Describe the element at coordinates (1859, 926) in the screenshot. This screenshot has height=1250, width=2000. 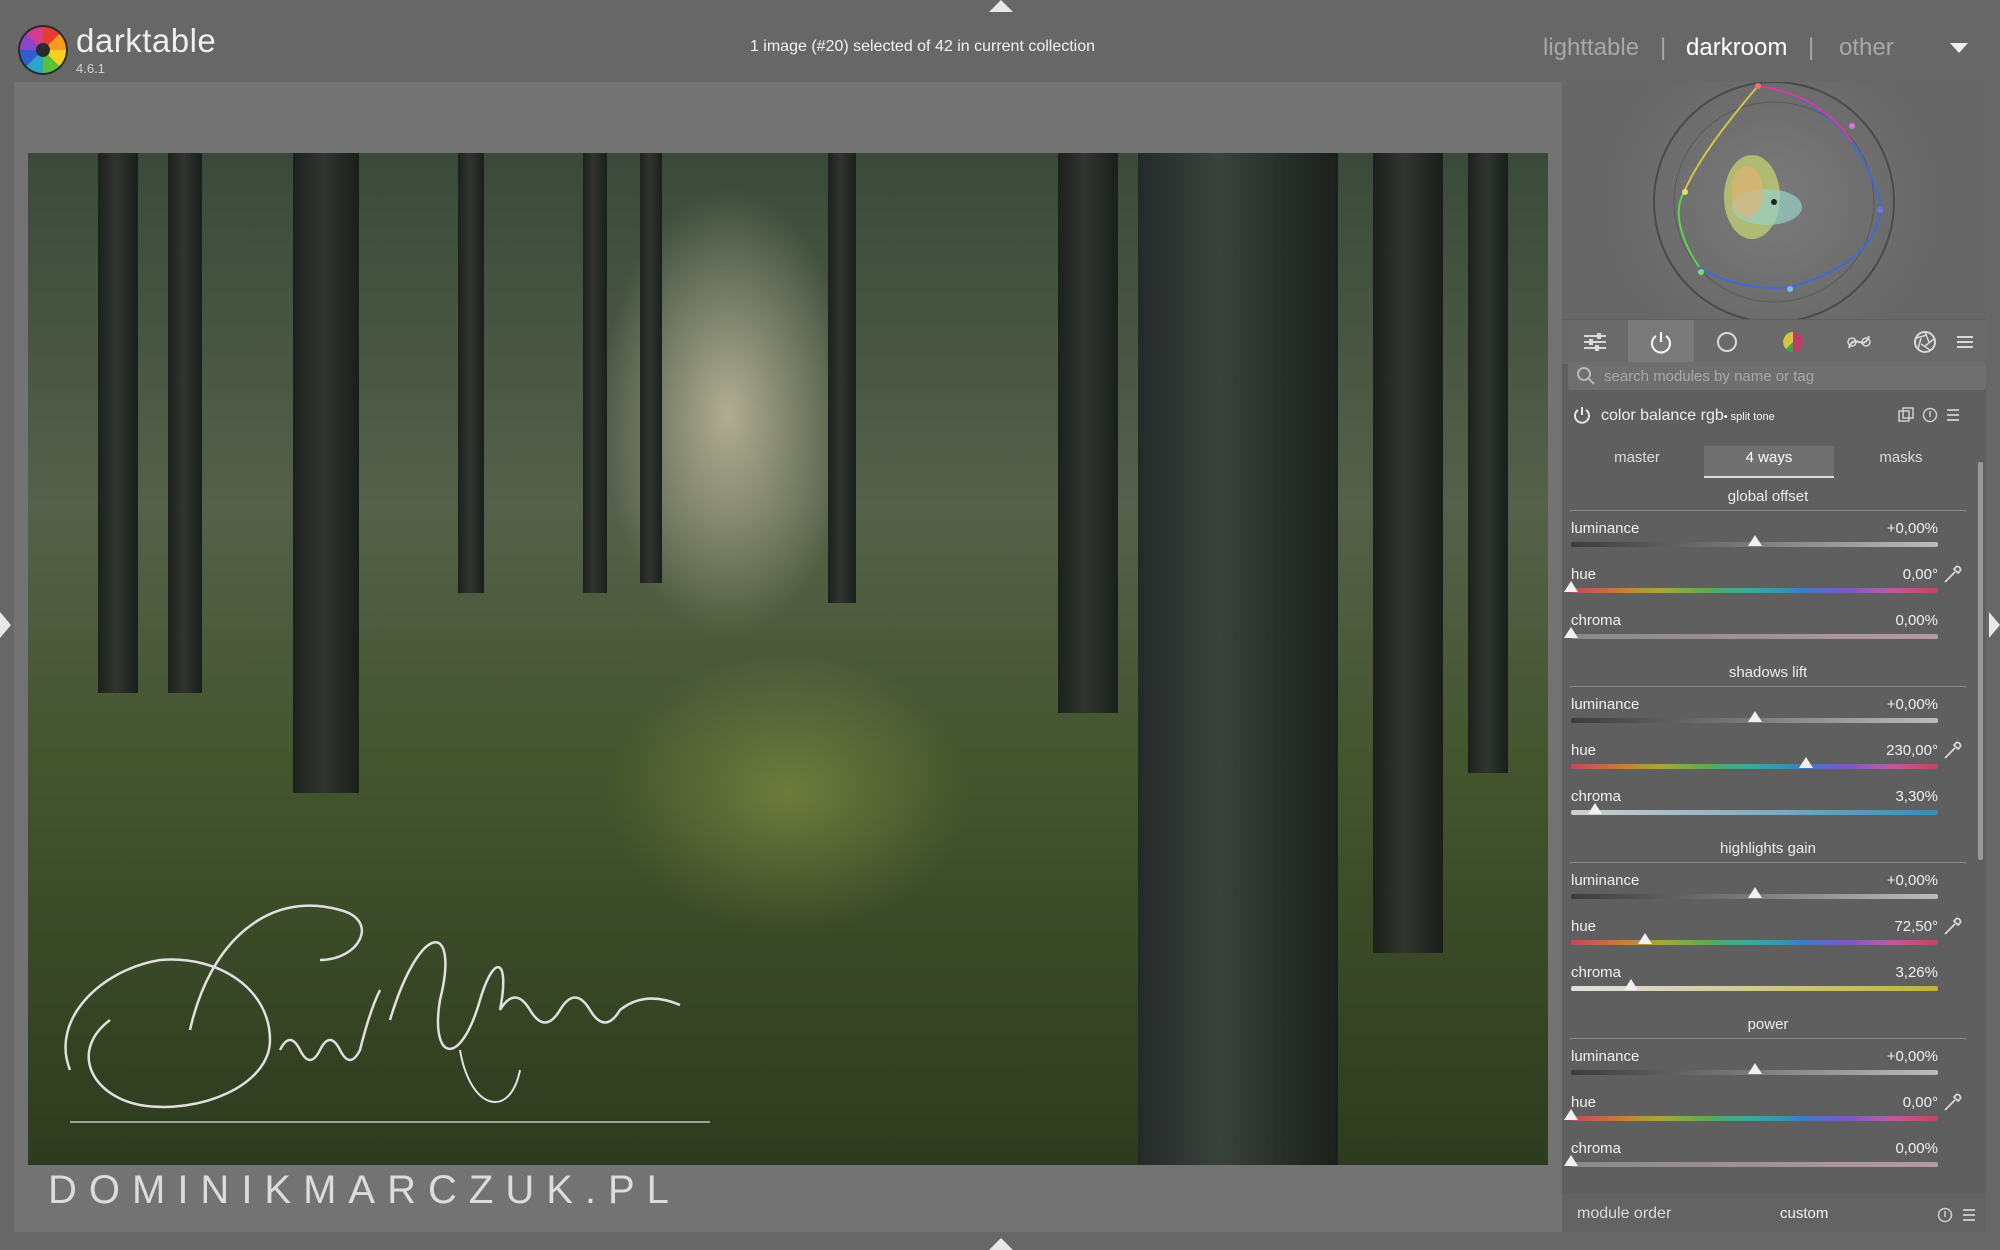
I see `slider-value: 72,50°` at that location.